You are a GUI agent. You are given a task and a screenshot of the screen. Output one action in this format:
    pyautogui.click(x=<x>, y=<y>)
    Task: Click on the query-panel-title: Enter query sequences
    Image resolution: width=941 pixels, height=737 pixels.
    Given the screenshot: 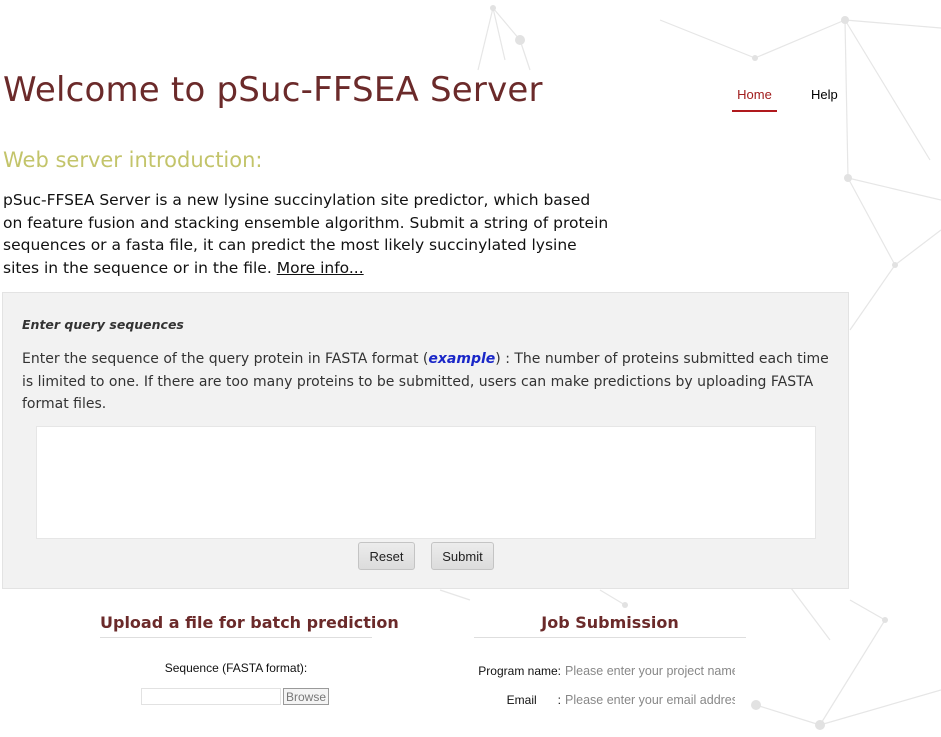 What is the action you would take?
    pyautogui.click(x=103, y=324)
    